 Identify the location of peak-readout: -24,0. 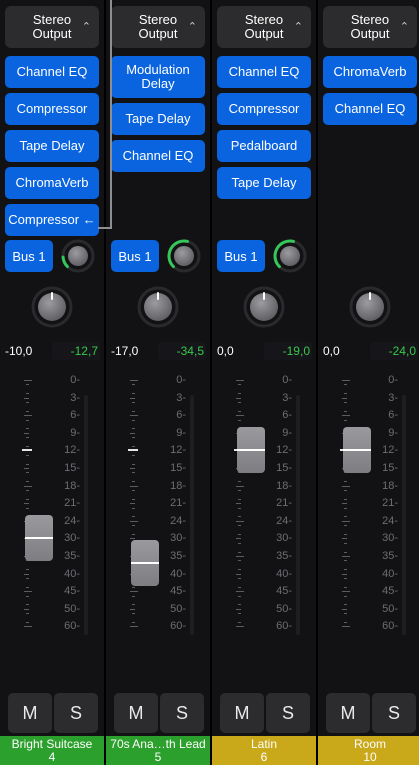
(394, 351).